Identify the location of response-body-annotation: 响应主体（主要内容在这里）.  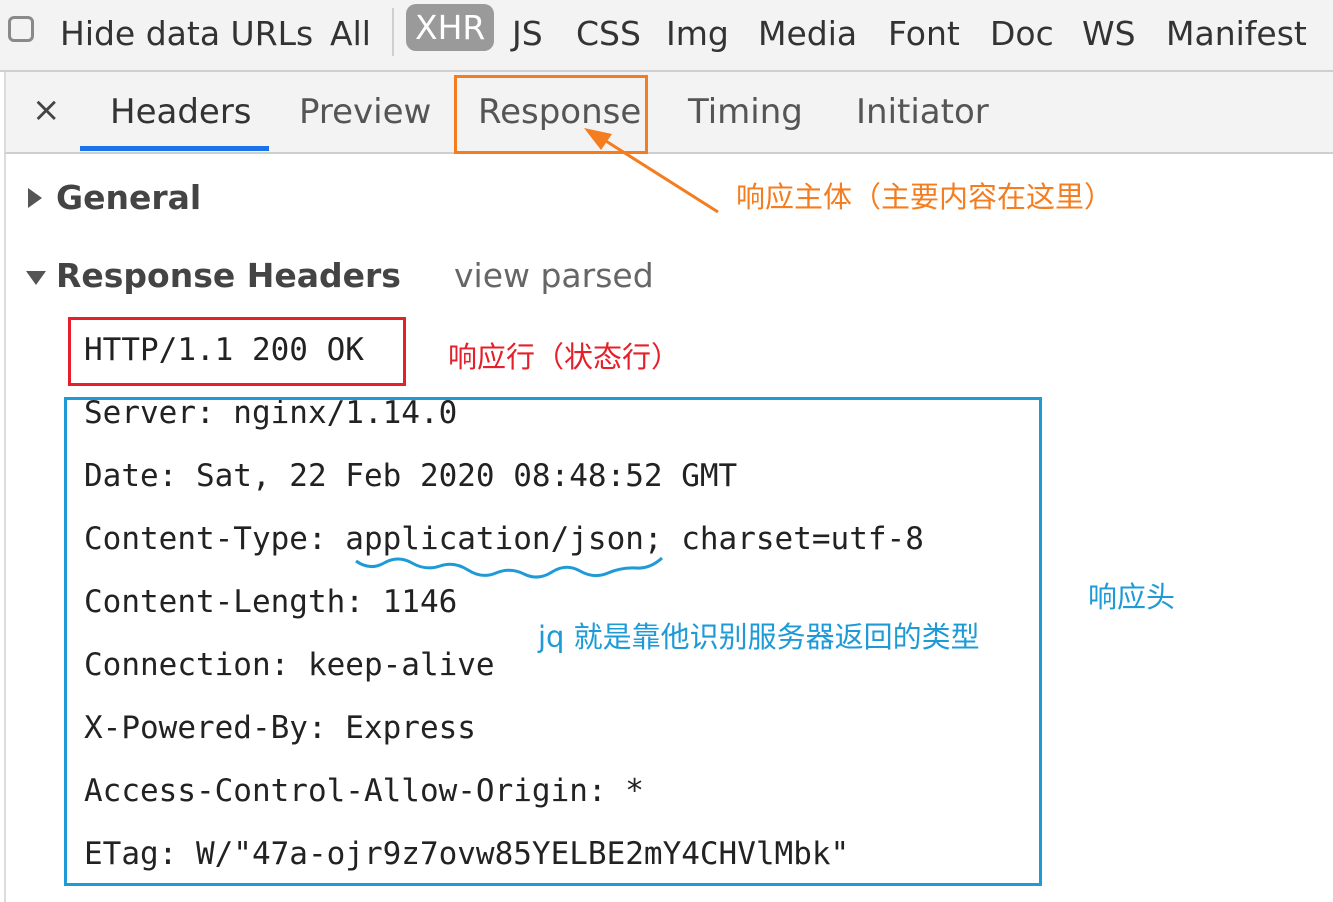
(925, 197).